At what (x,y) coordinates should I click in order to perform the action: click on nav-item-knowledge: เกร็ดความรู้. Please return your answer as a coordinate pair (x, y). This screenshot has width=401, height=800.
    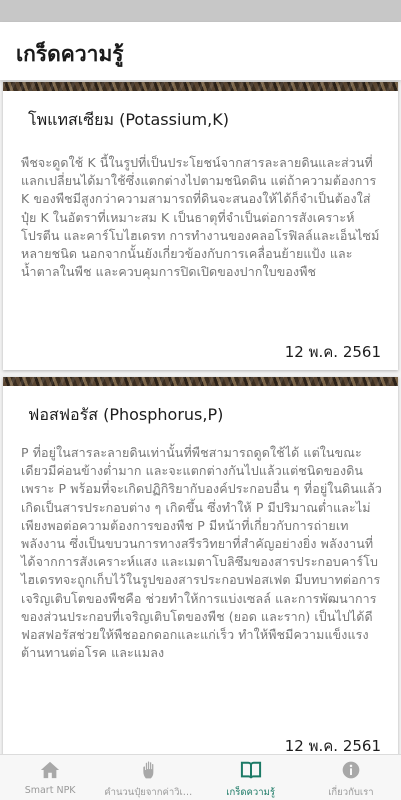
    Looking at the image, I should click on (251, 777).